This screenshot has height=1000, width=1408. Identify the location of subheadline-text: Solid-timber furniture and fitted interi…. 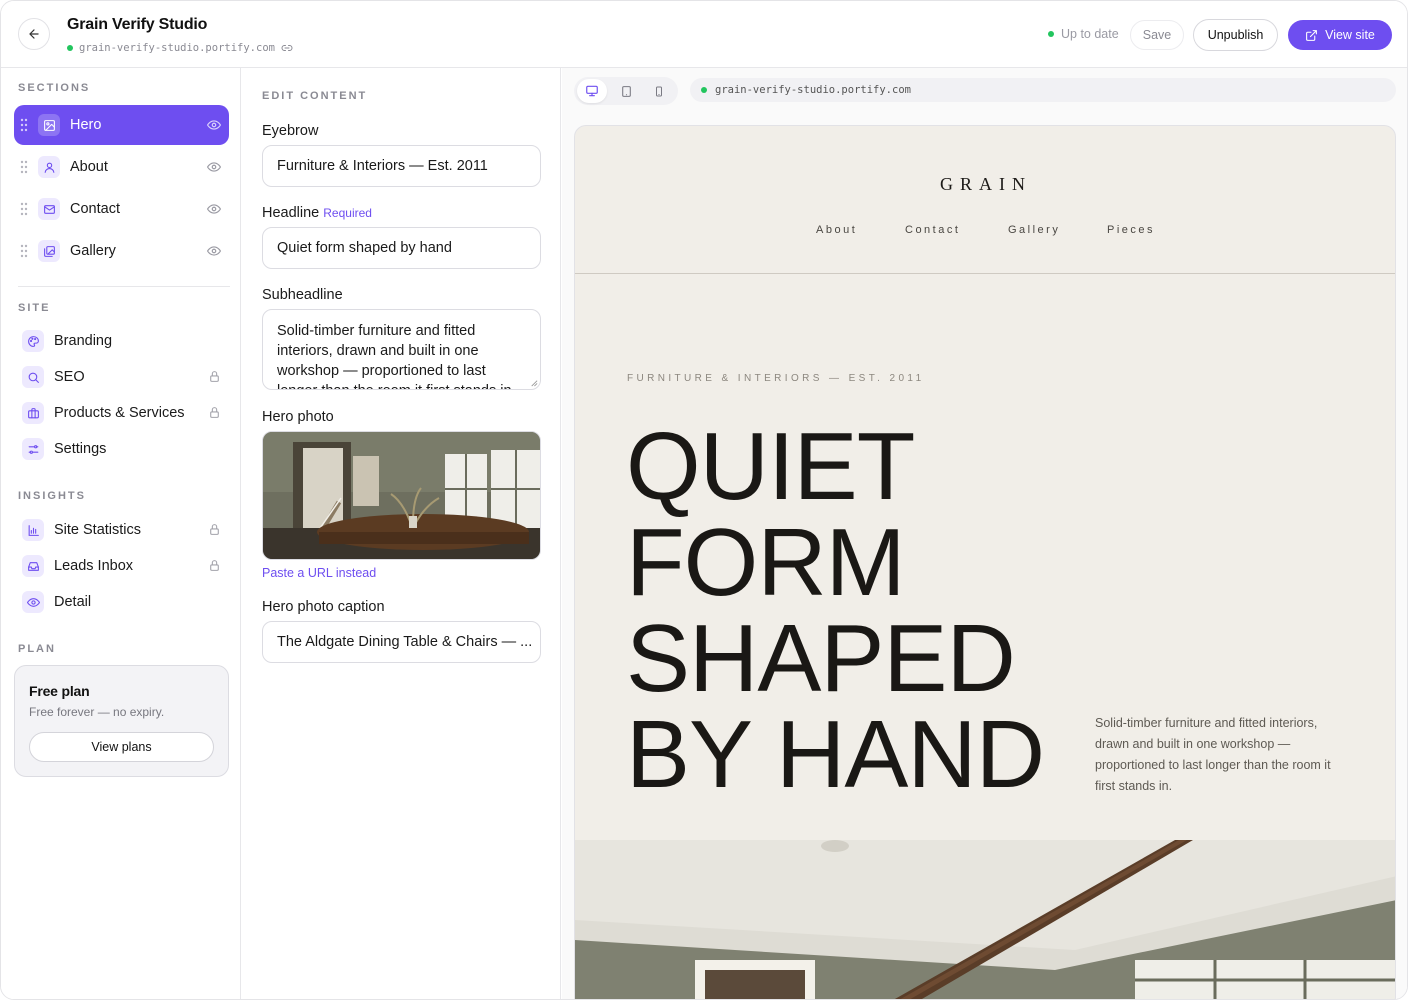
(396, 356).